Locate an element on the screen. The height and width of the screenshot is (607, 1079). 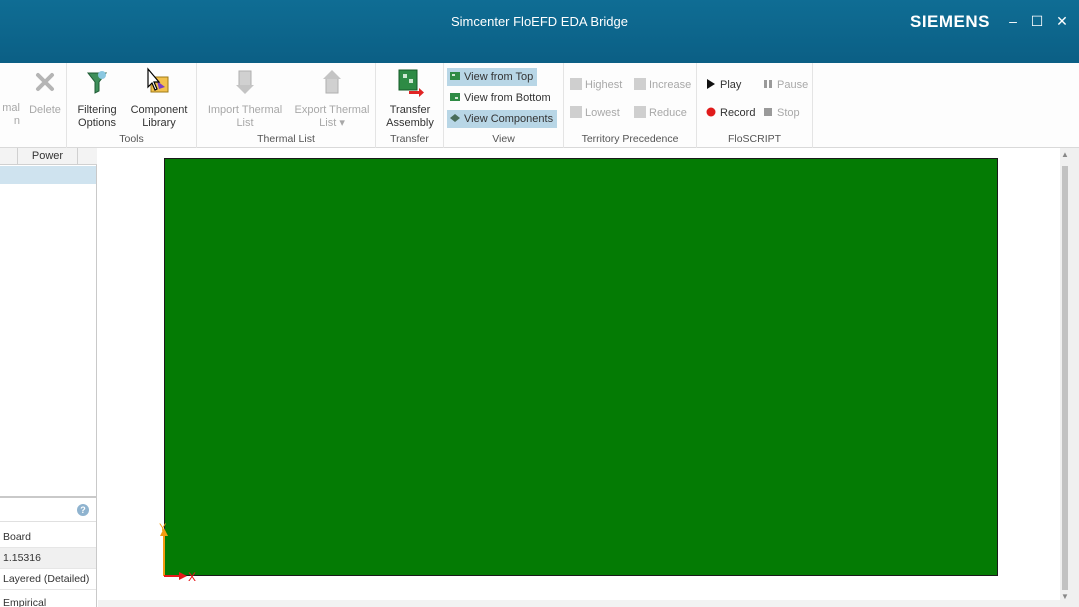
partial-label-2: n is located at coordinates (16, 121).